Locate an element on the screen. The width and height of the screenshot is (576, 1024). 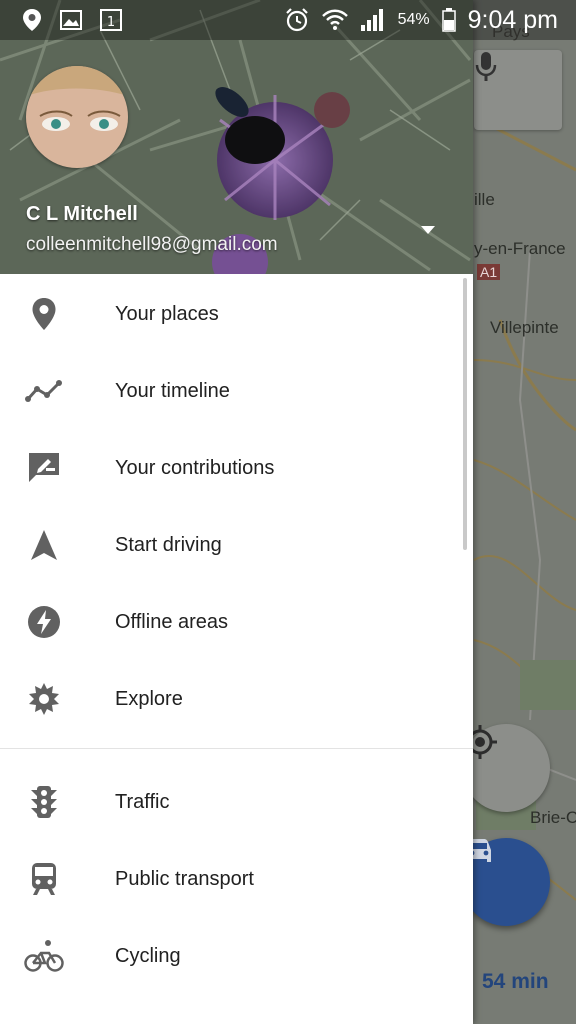
calendar-icon: 1 is located at coordinates (111, 20).